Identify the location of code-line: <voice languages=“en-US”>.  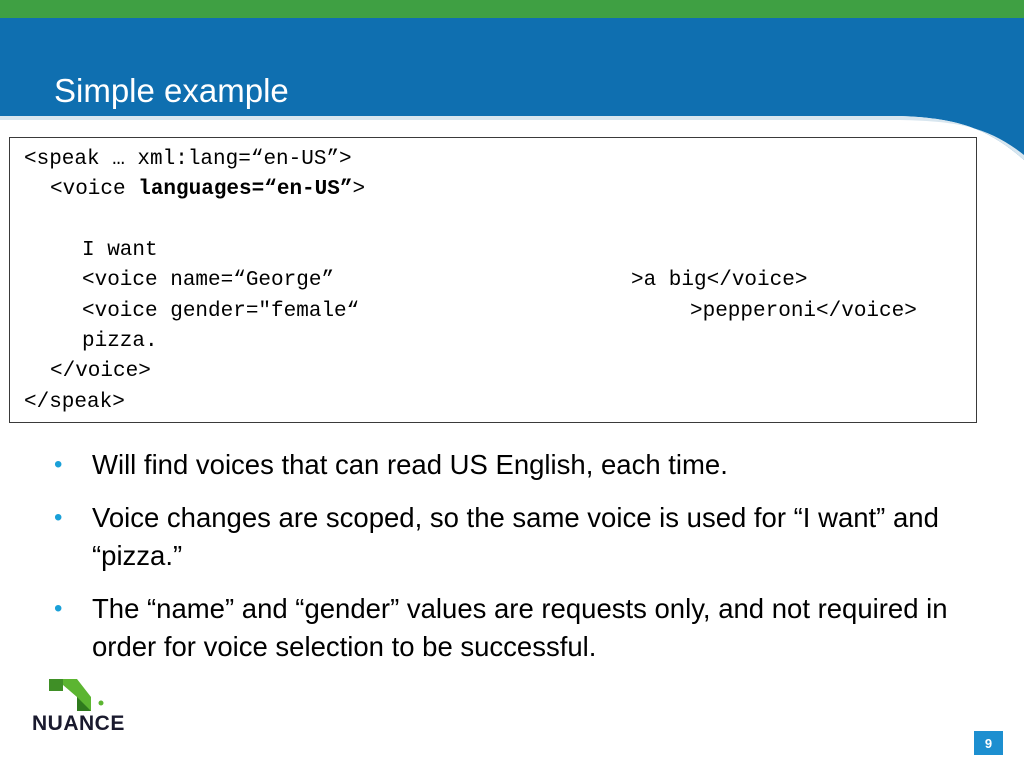
(208, 189).